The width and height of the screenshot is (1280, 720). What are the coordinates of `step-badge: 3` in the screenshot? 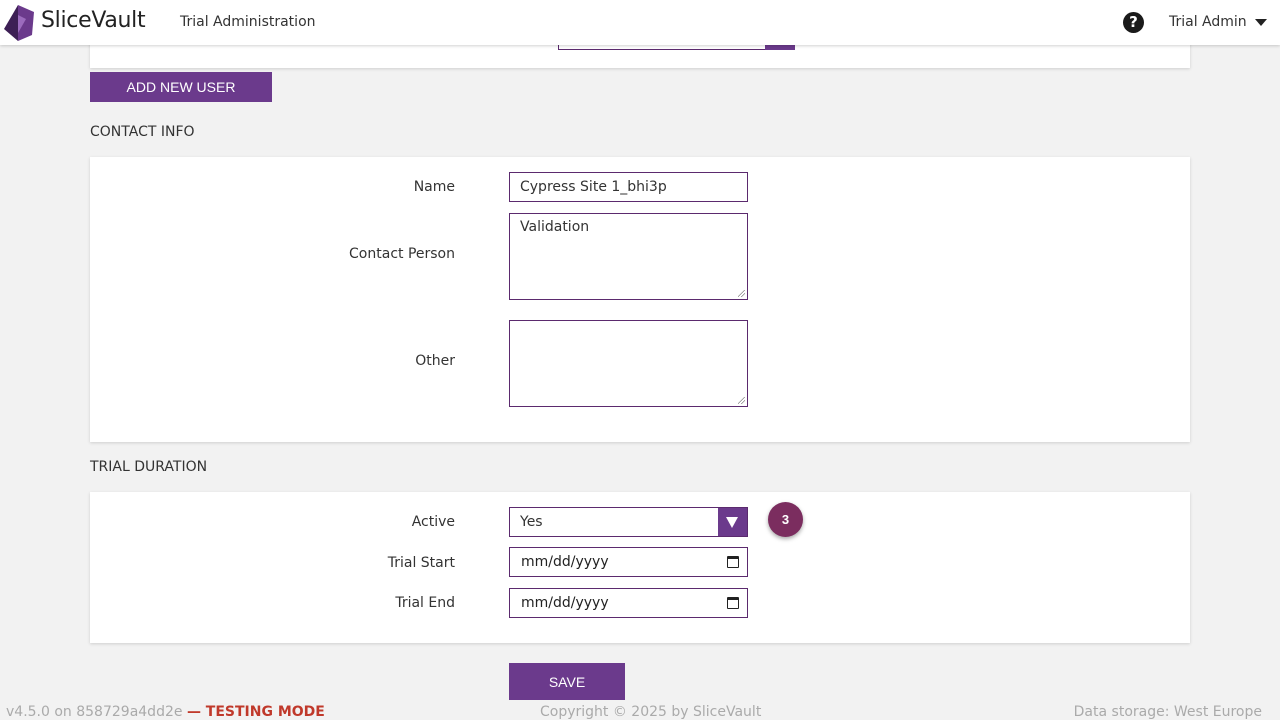 It's located at (785, 519).